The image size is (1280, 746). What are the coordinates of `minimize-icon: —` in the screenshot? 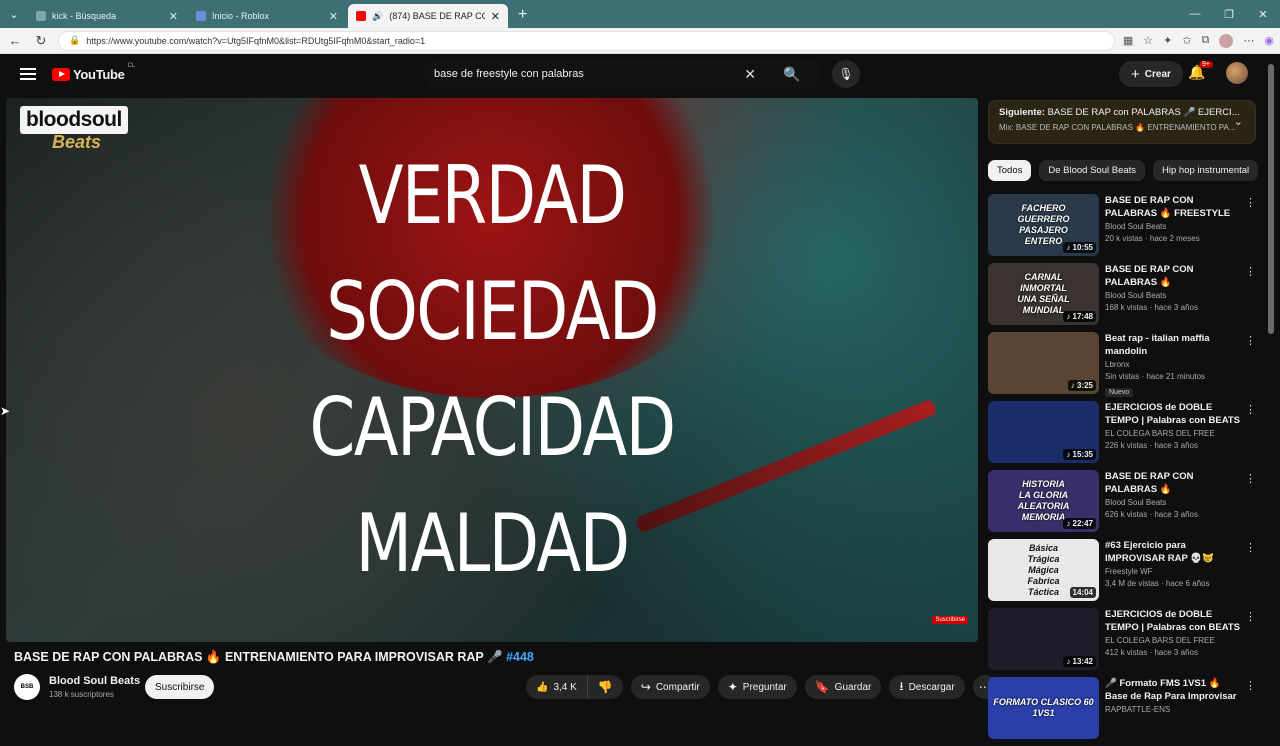 It's located at (1195, 14).